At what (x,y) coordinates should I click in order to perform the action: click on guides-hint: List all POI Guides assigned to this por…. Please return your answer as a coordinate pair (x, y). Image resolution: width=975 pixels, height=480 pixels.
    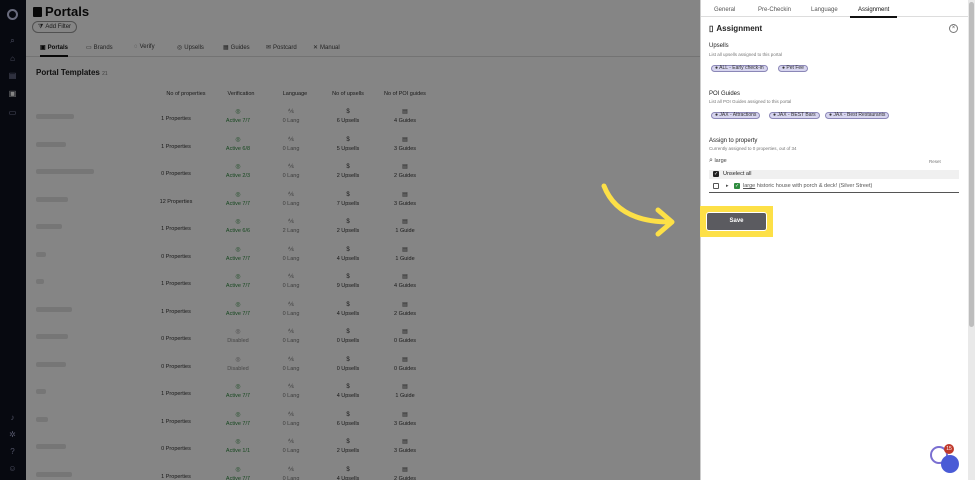
    Looking at the image, I should click on (750, 101).